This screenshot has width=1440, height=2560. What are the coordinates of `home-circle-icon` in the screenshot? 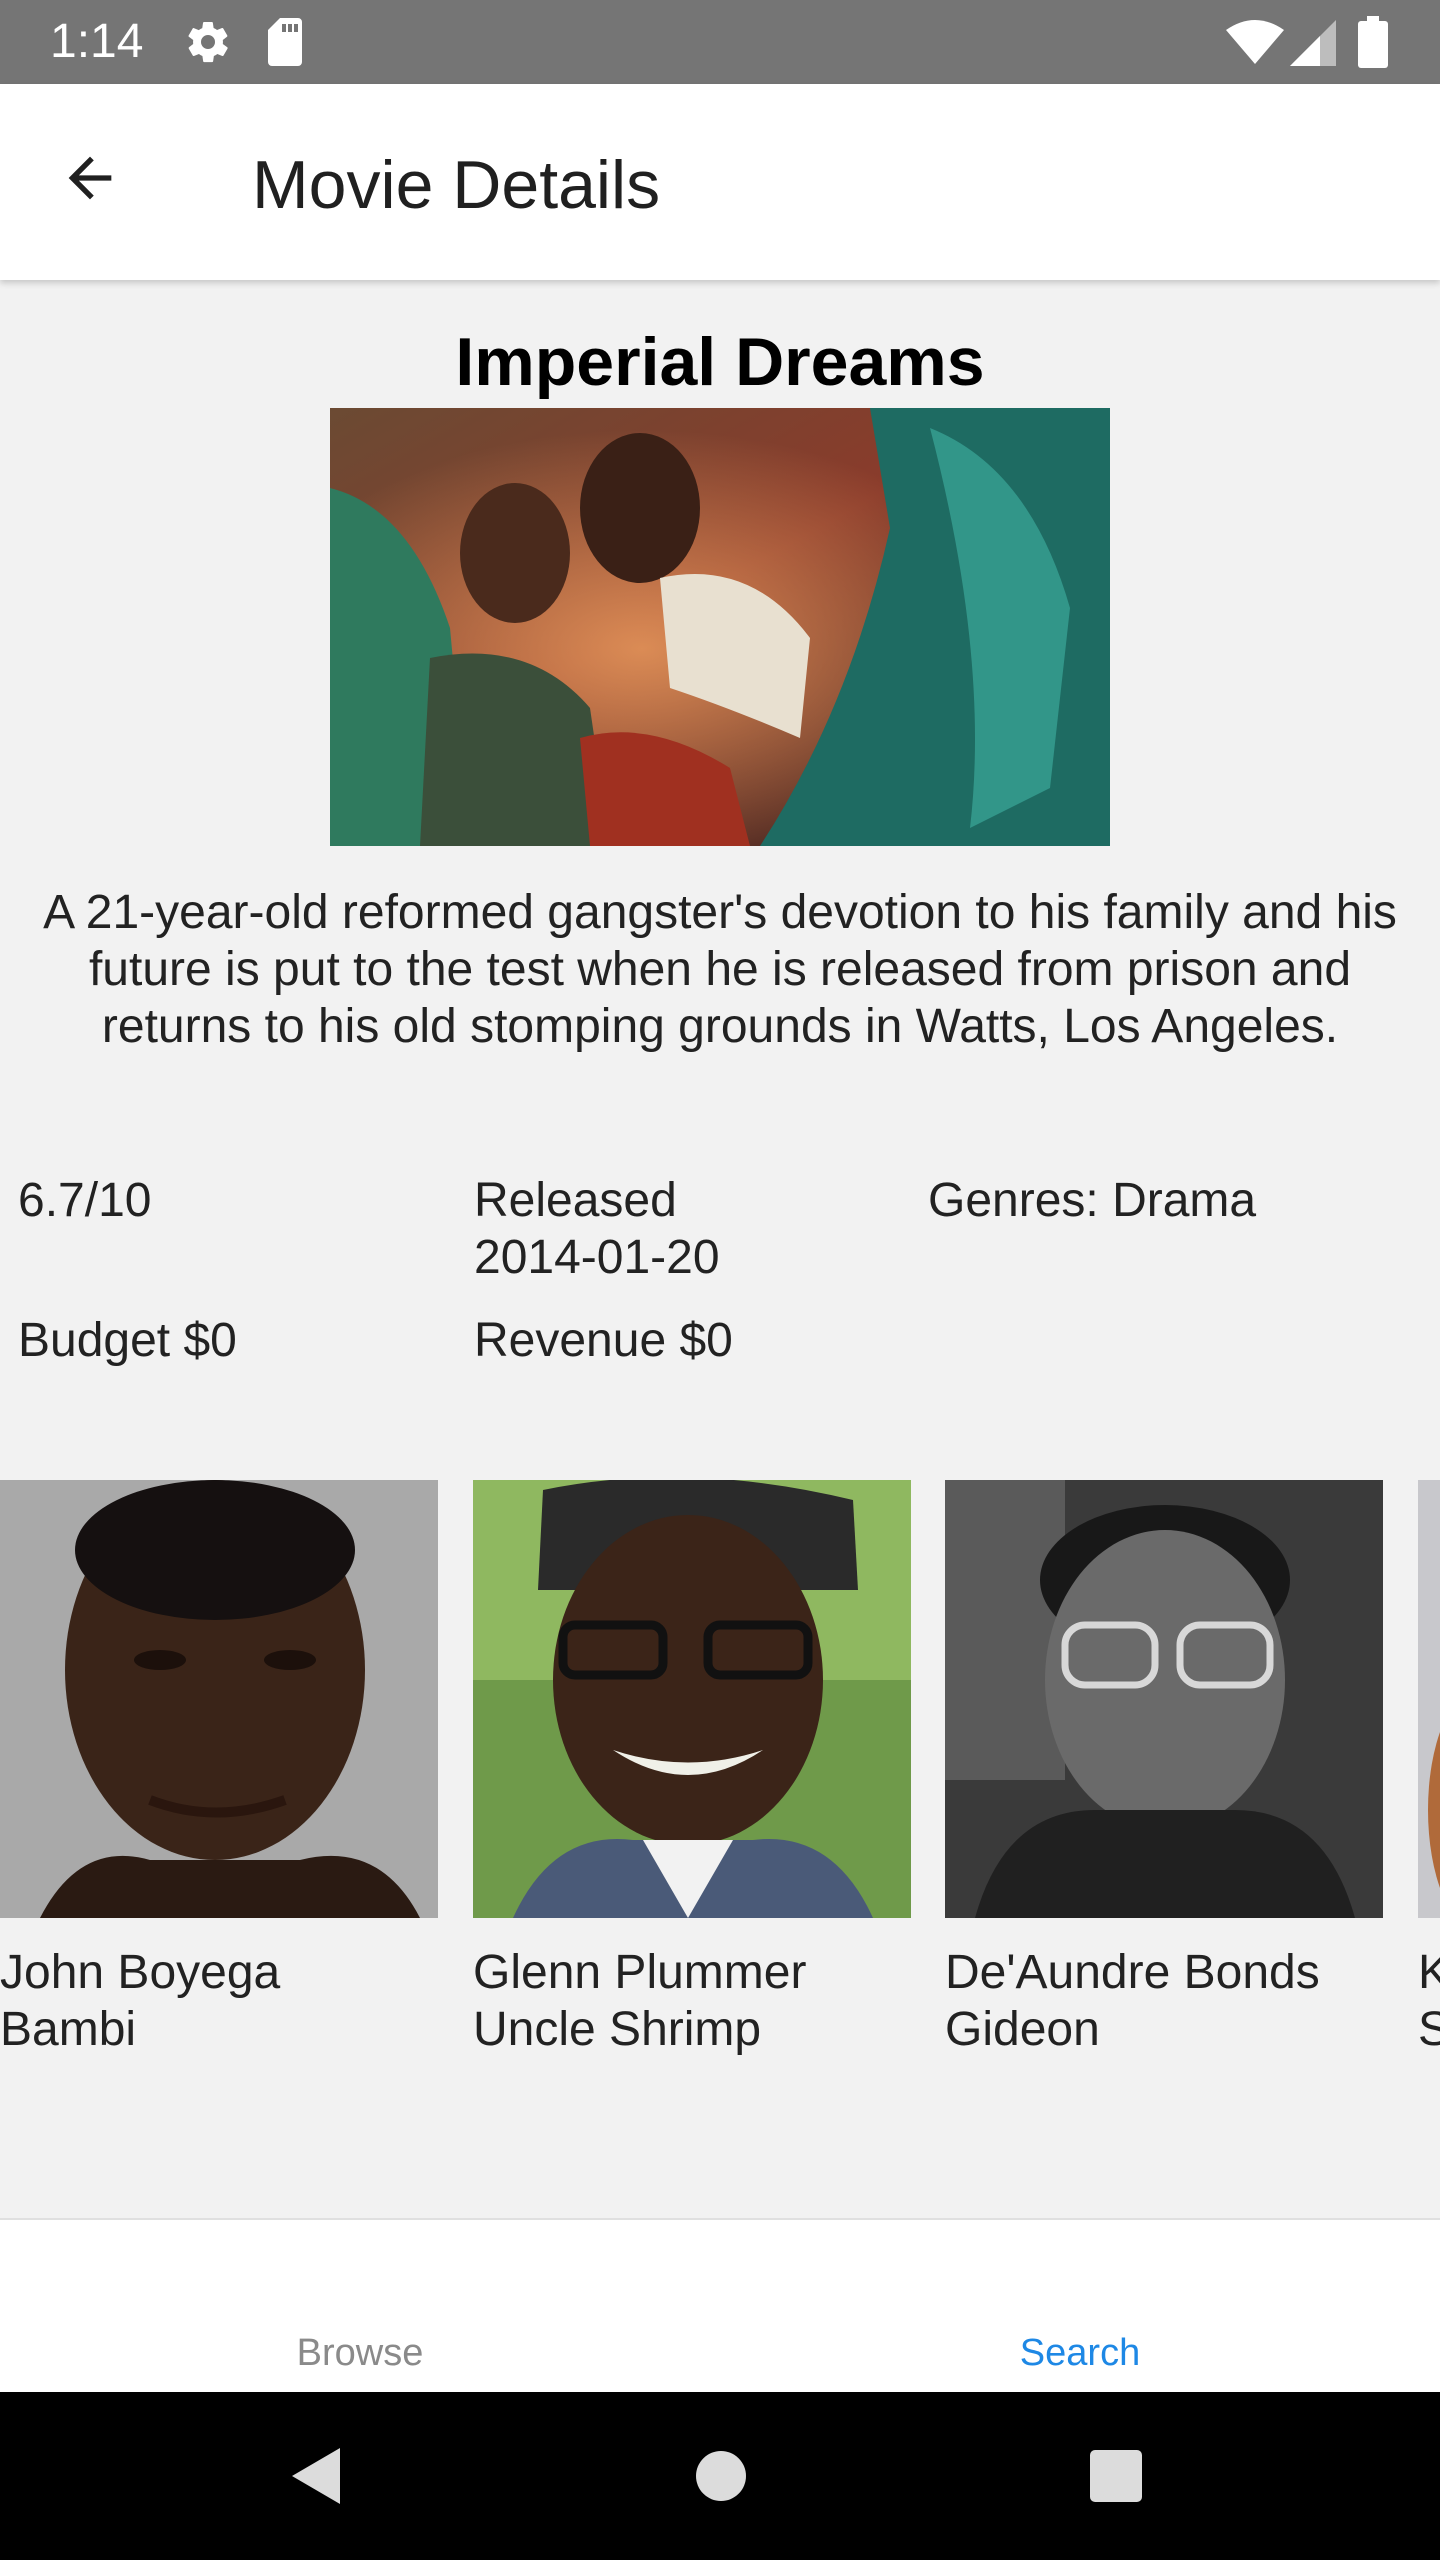 It's located at (721, 2476).